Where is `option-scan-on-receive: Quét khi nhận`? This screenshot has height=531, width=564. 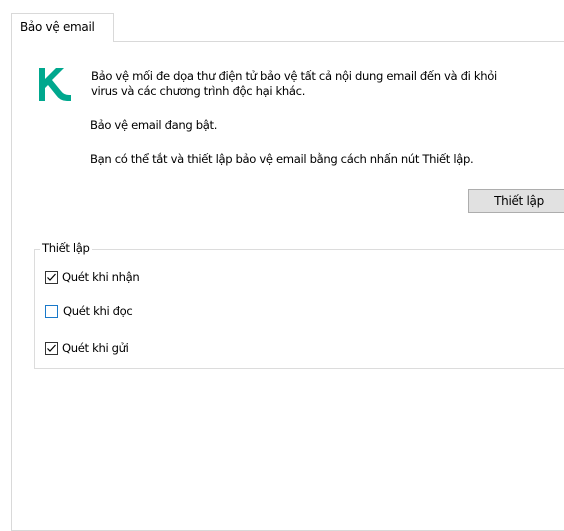 option-scan-on-receive: Quét khi nhận is located at coordinates (92, 277).